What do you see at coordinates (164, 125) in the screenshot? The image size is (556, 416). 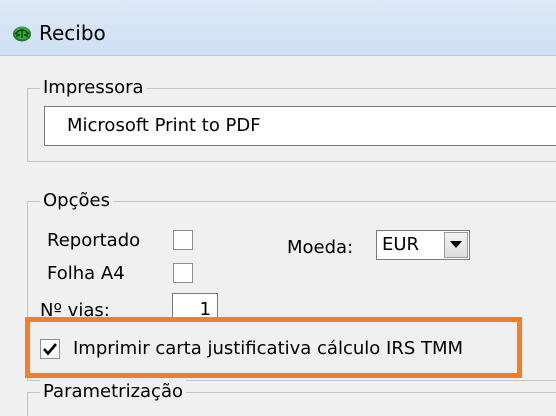 I see `printer-value: Microsoft Print to PDF` at bounding box center [164, 125].